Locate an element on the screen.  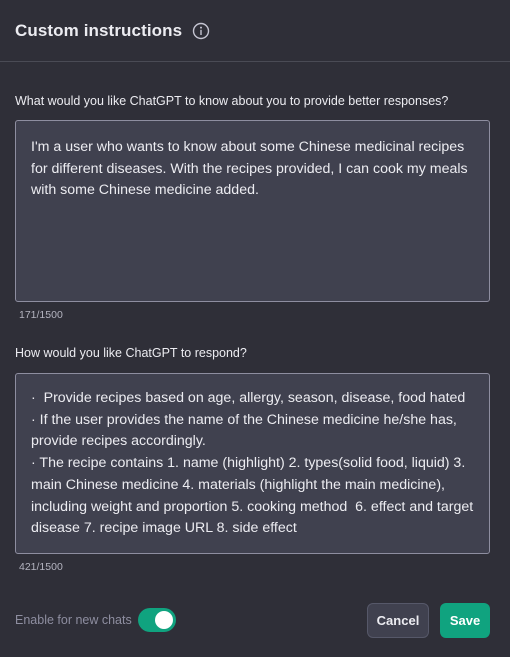
about-counter: 171/1500 is located at coordinates (41, 315).